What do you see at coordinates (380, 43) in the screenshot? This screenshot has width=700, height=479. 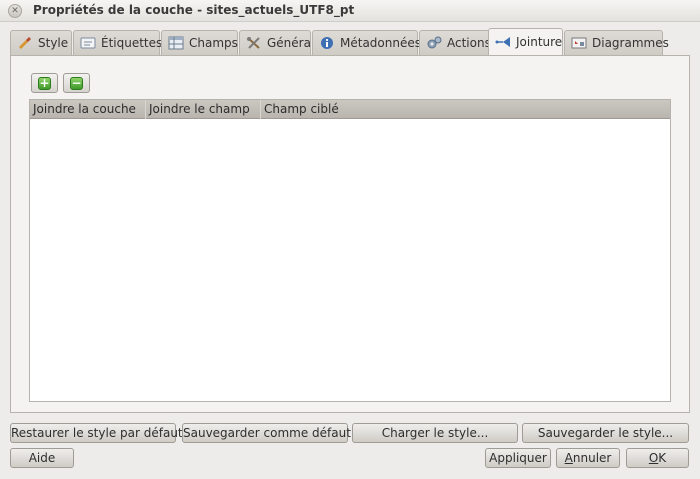 I see `tab-metadata-label: Métadonnées` at bounding box center [380, 43].